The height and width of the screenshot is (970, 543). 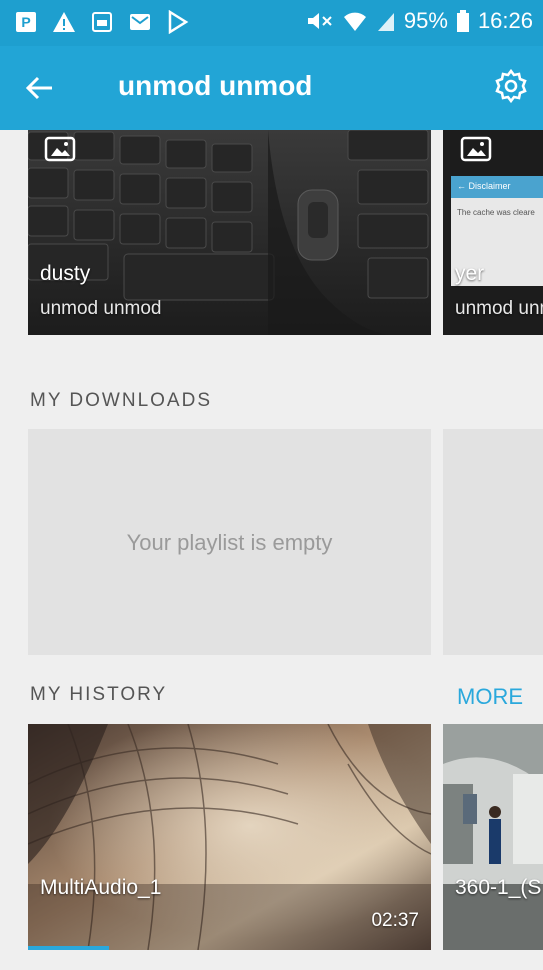 I want to click on notification-icons: P, so click(x=102, y=22).